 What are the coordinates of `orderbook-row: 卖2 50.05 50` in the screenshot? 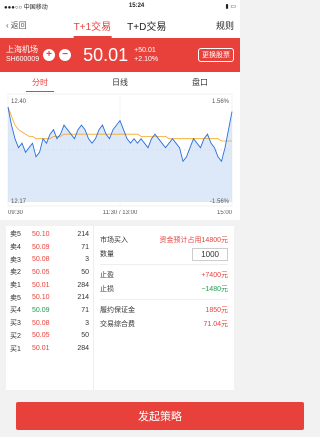 It's located at (49, 272).